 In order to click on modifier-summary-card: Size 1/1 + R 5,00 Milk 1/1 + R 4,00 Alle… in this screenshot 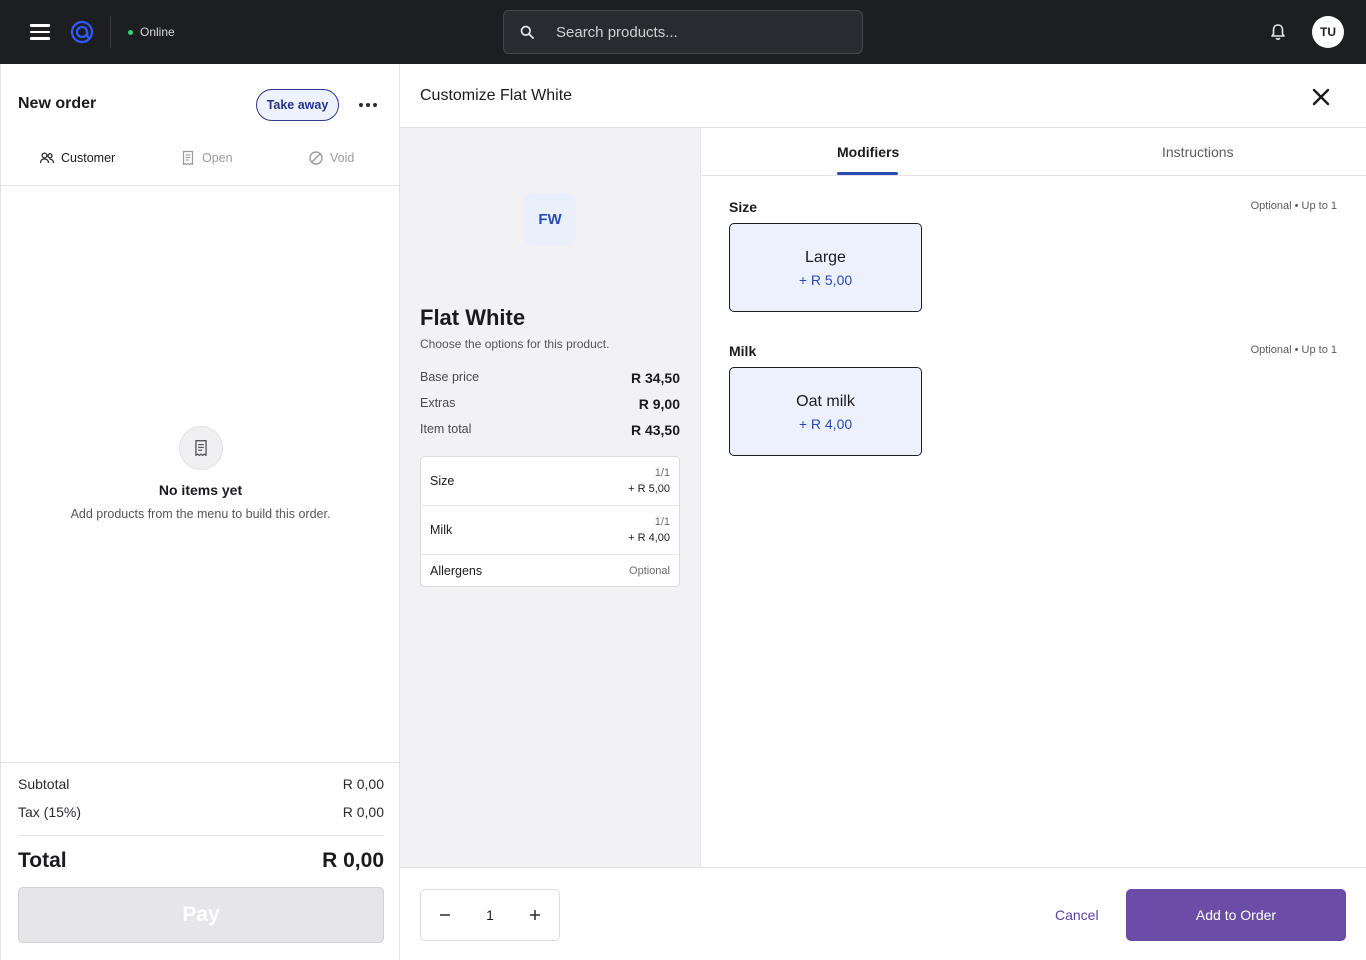, I will do `click(550, 521)`.